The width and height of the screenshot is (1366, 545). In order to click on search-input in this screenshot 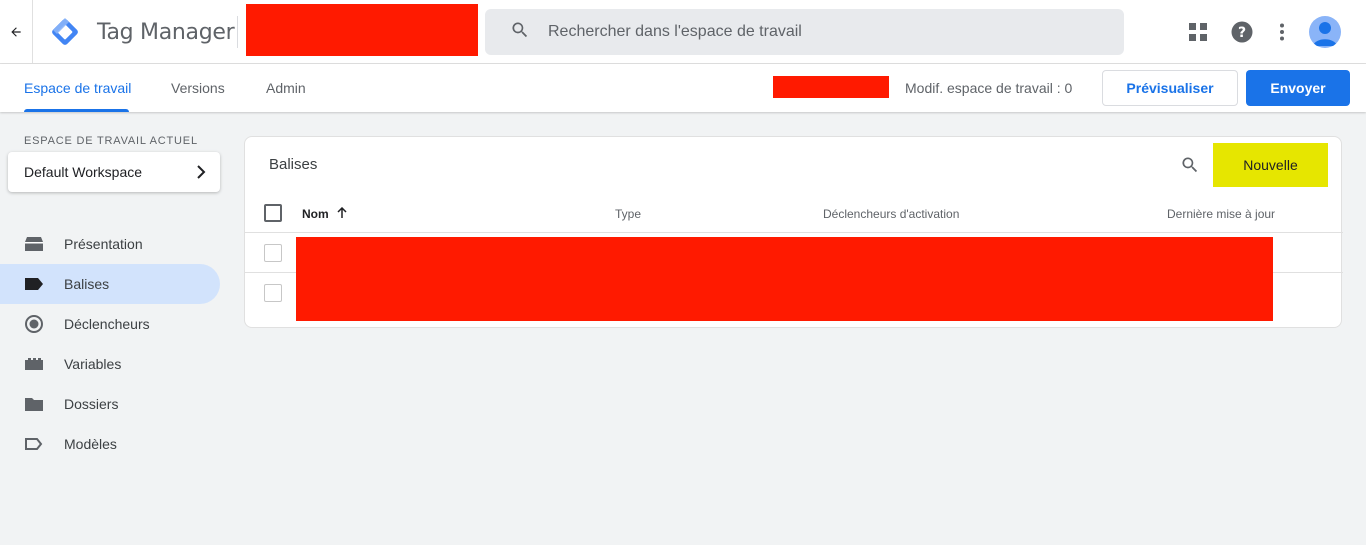, I will do `click(828, 32)`.